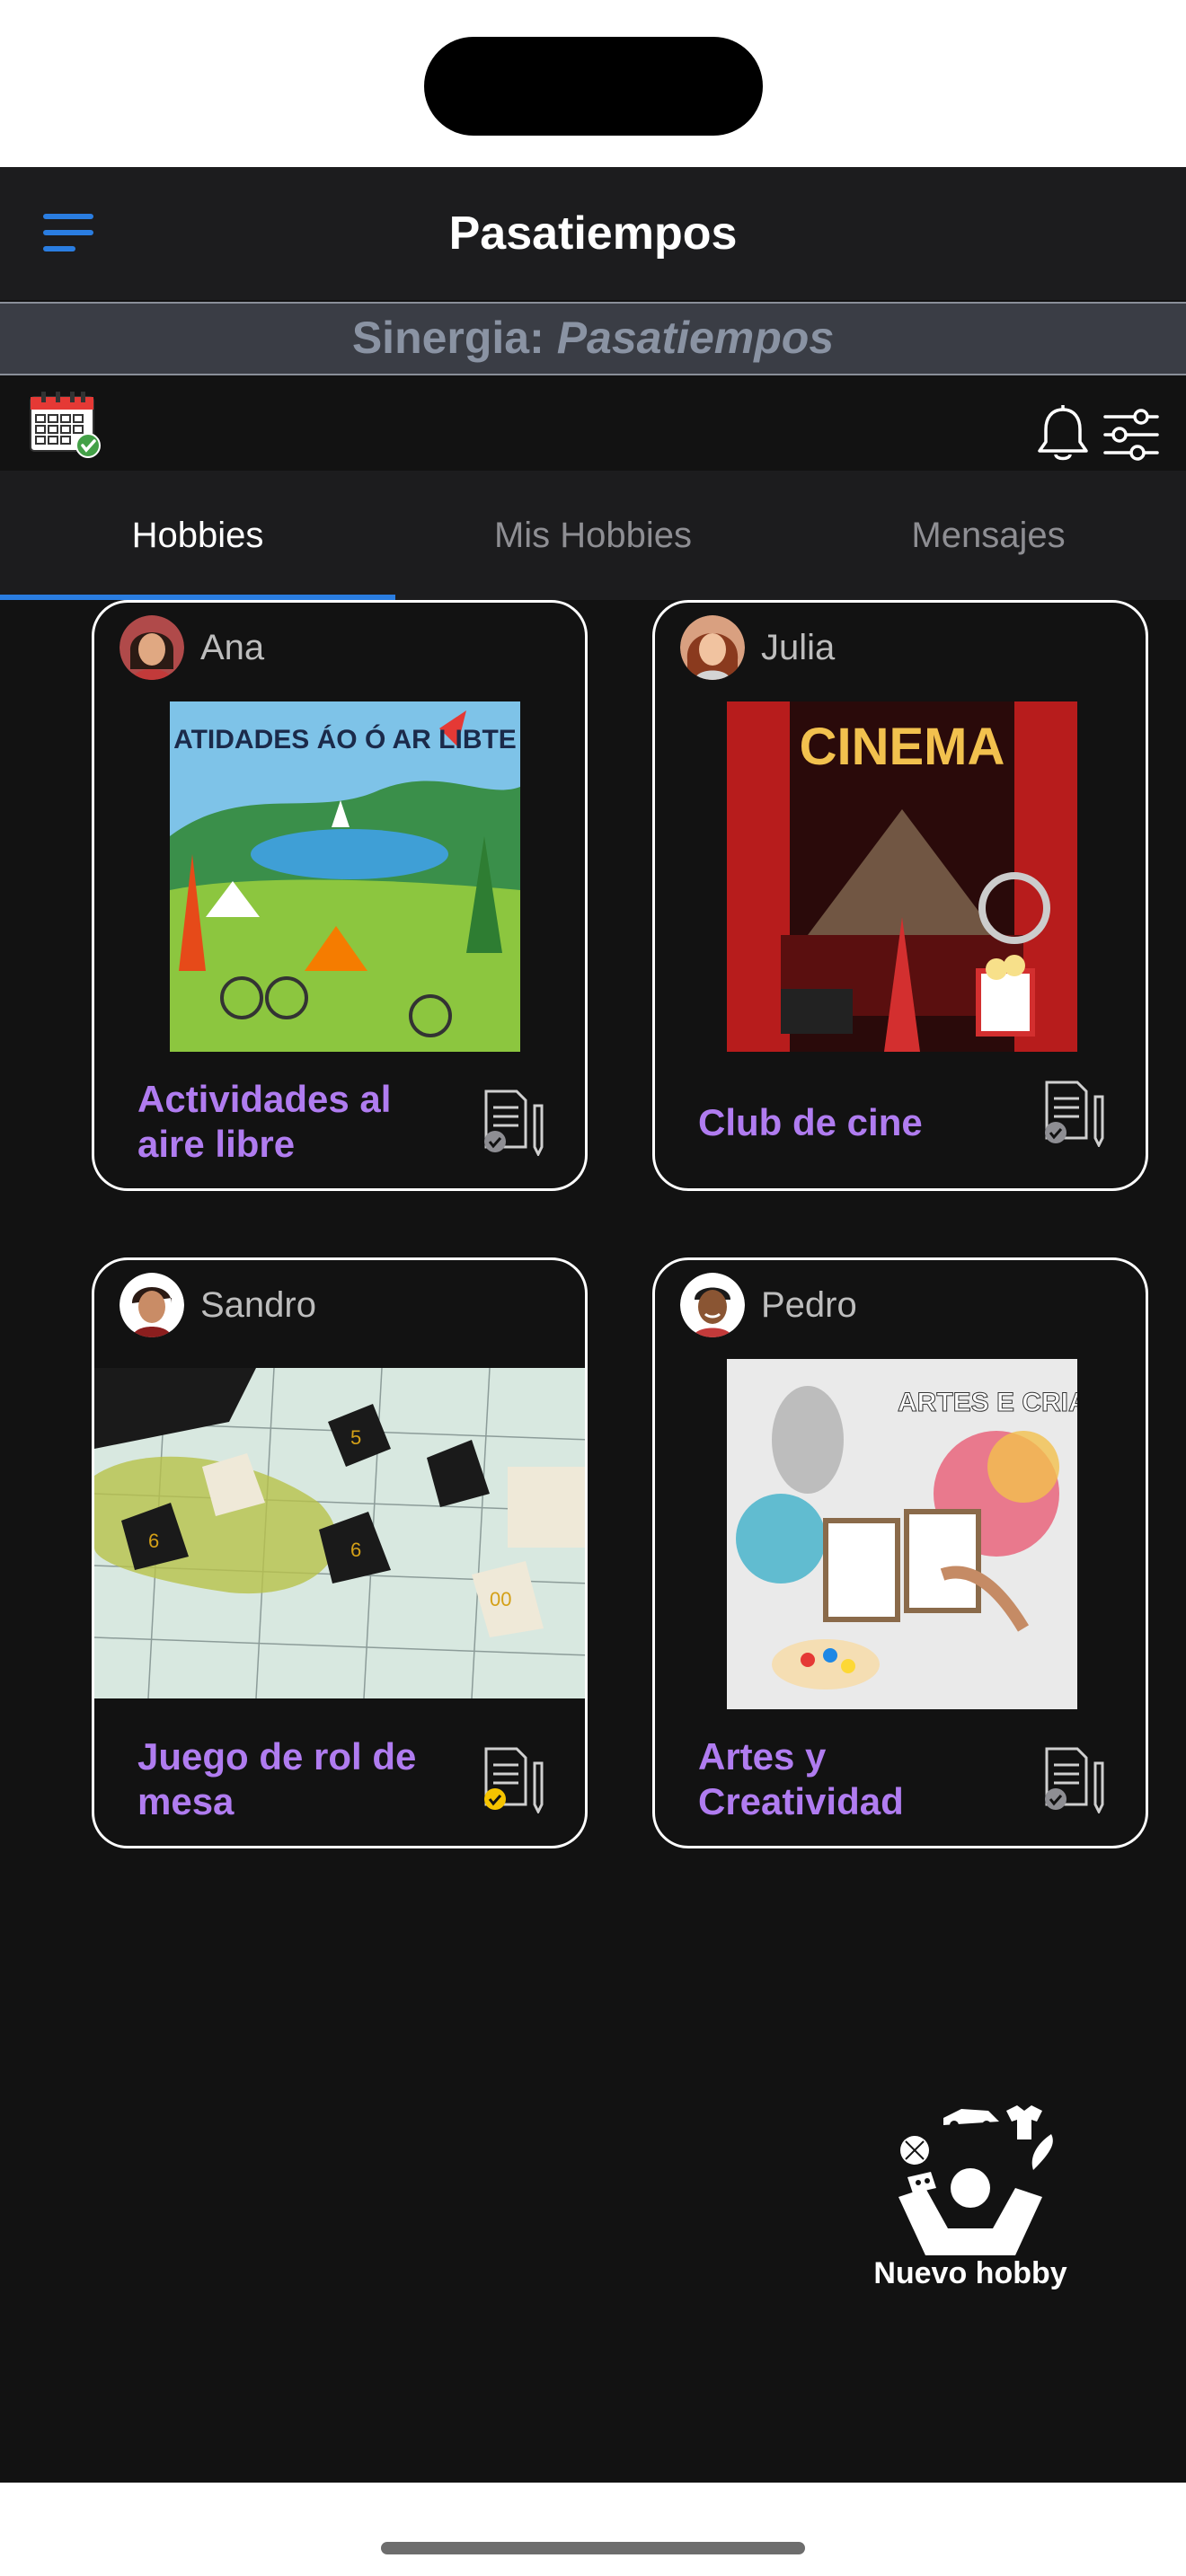 This screenshot has height=2576, width=1186. What do you see at coordinates (345, 876) in the screenshot?
I see `hobby-image: ATIDADES ÁO Ó AR LIBTE` at bounding box center [345, 876].